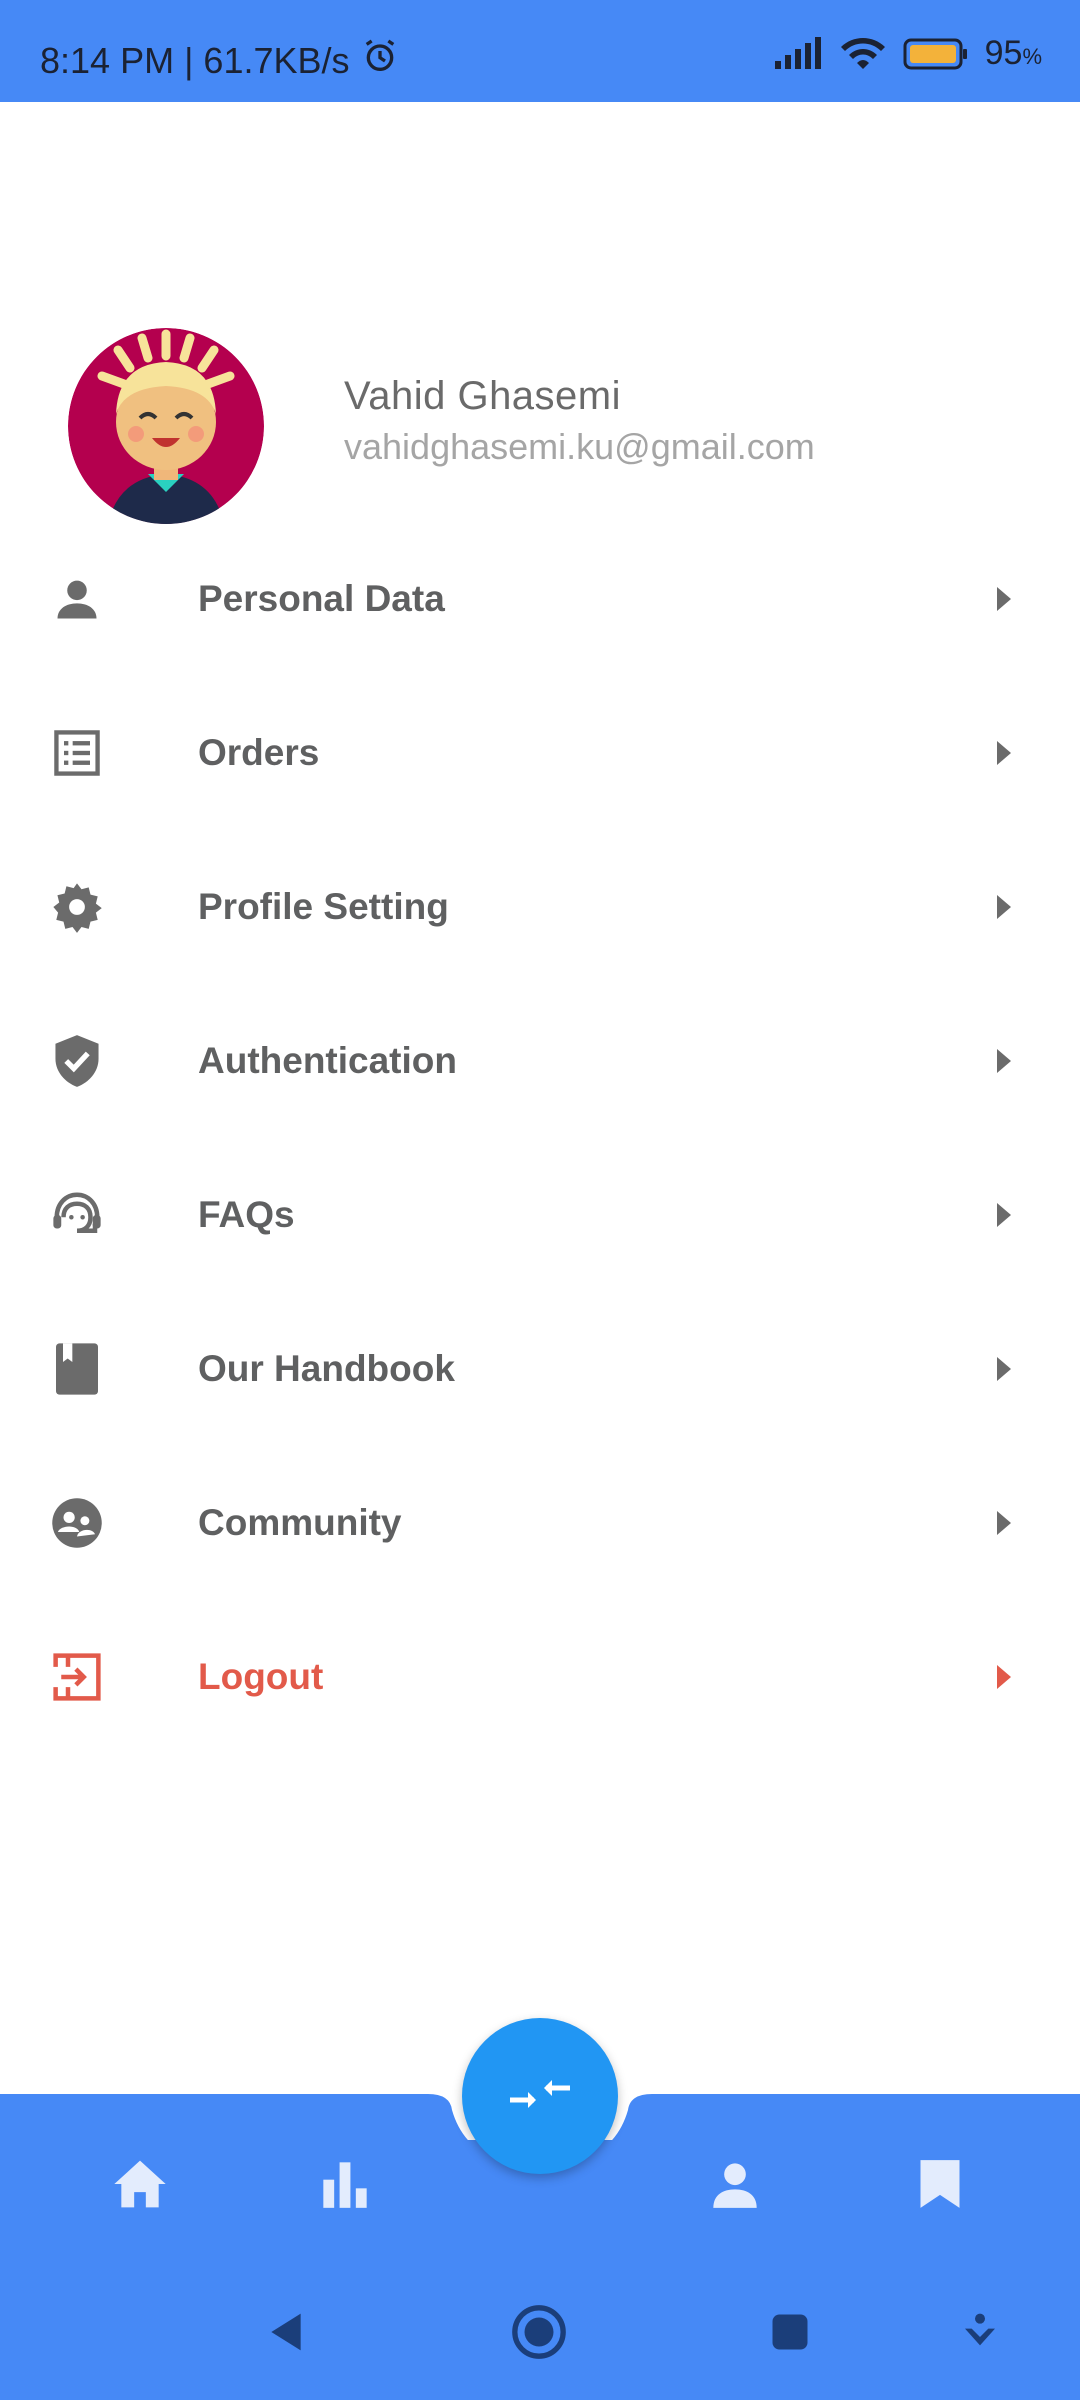 The height and width of the screenshot is (2400, 1080). Describe the element at coordinates (327, 1060) in the screenshot. I see `menu-item-label: Authentication` at that location.